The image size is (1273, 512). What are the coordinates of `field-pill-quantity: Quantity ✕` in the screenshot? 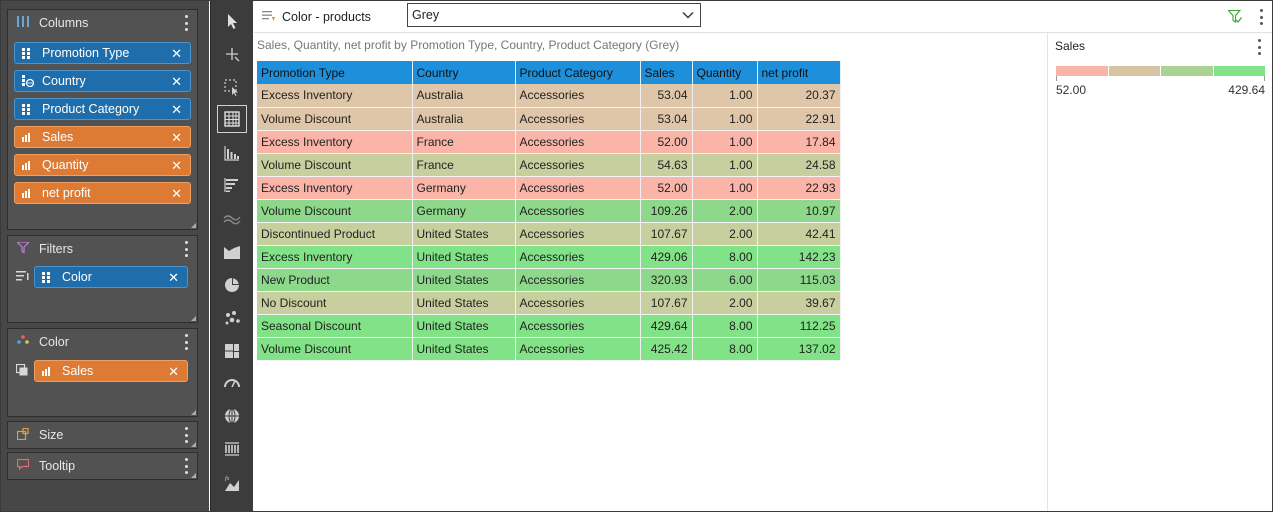 It's located at (102, 165).